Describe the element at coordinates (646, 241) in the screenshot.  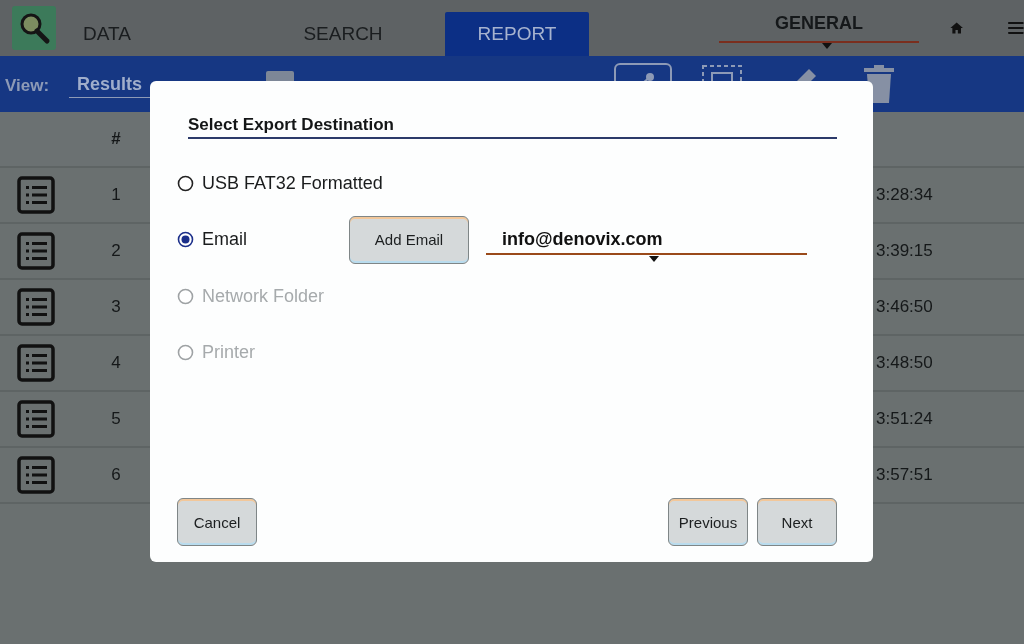
I see `email-field: info@denovix.com` at that location.